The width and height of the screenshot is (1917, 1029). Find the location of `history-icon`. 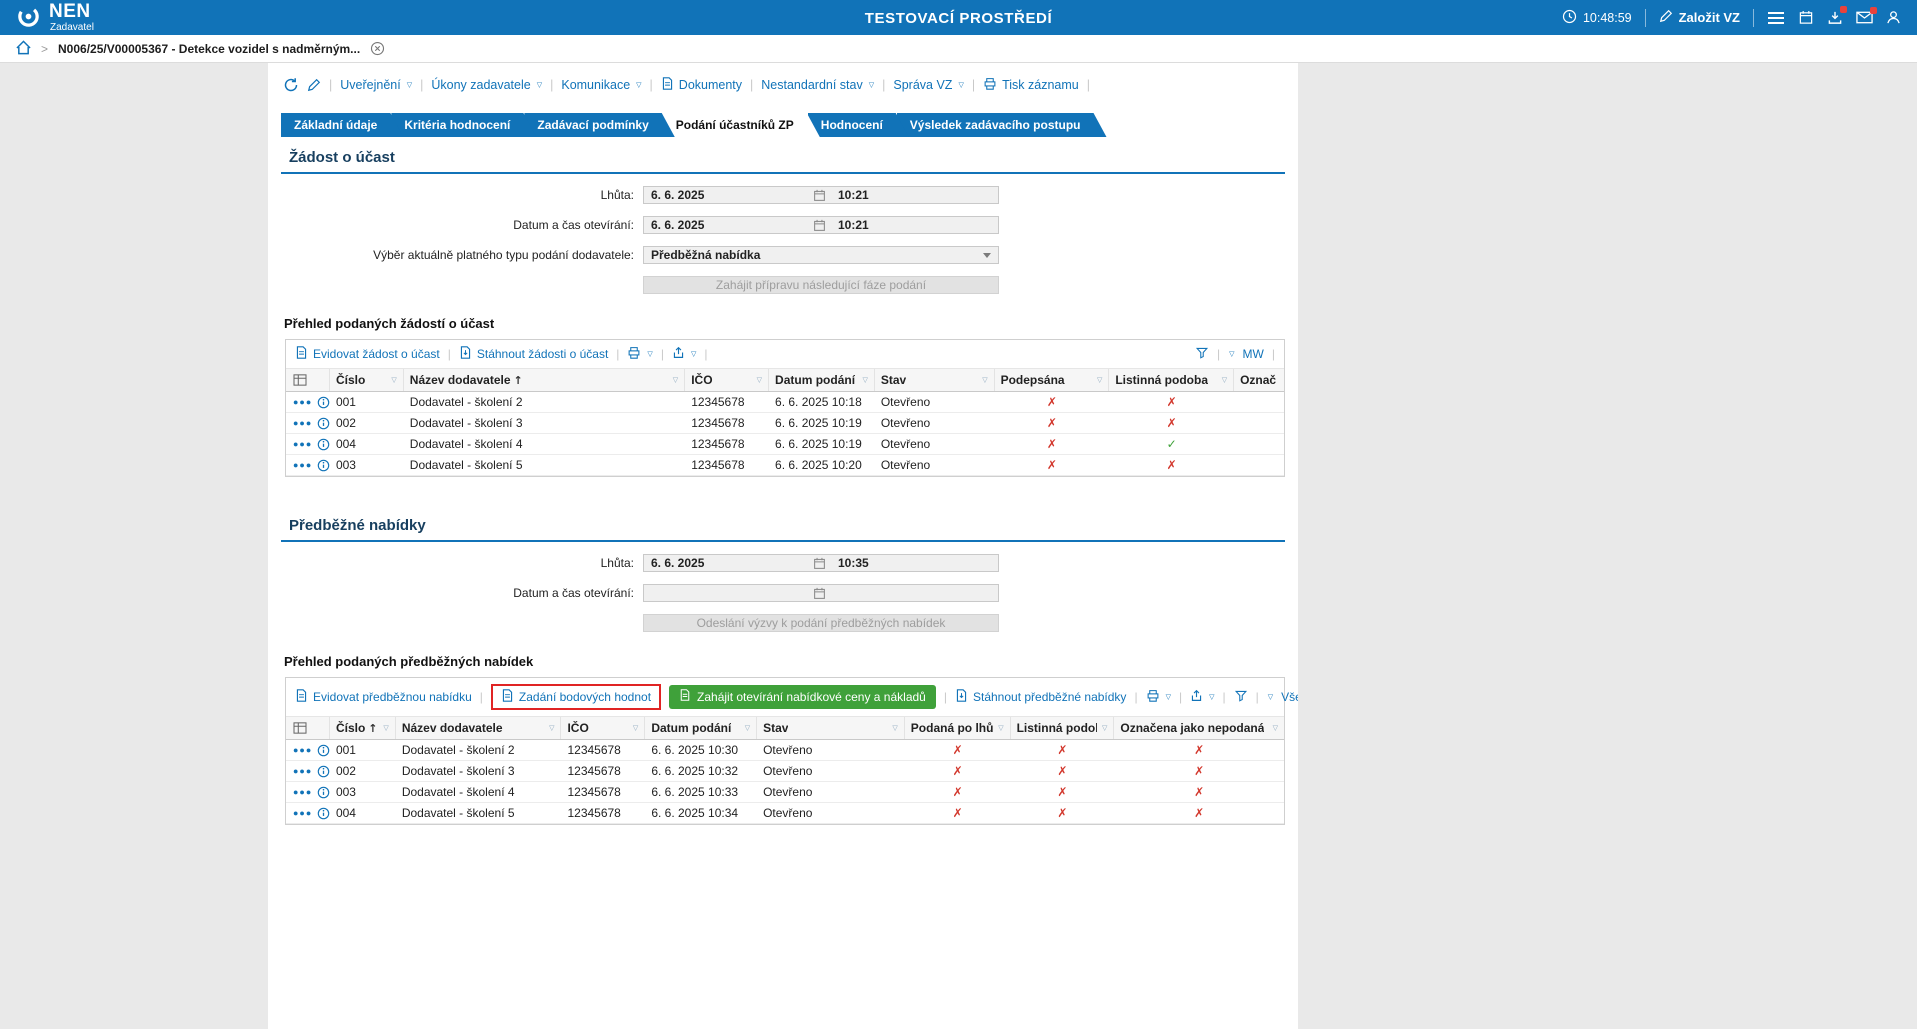

history-icon is located at coordinates (291, 85).